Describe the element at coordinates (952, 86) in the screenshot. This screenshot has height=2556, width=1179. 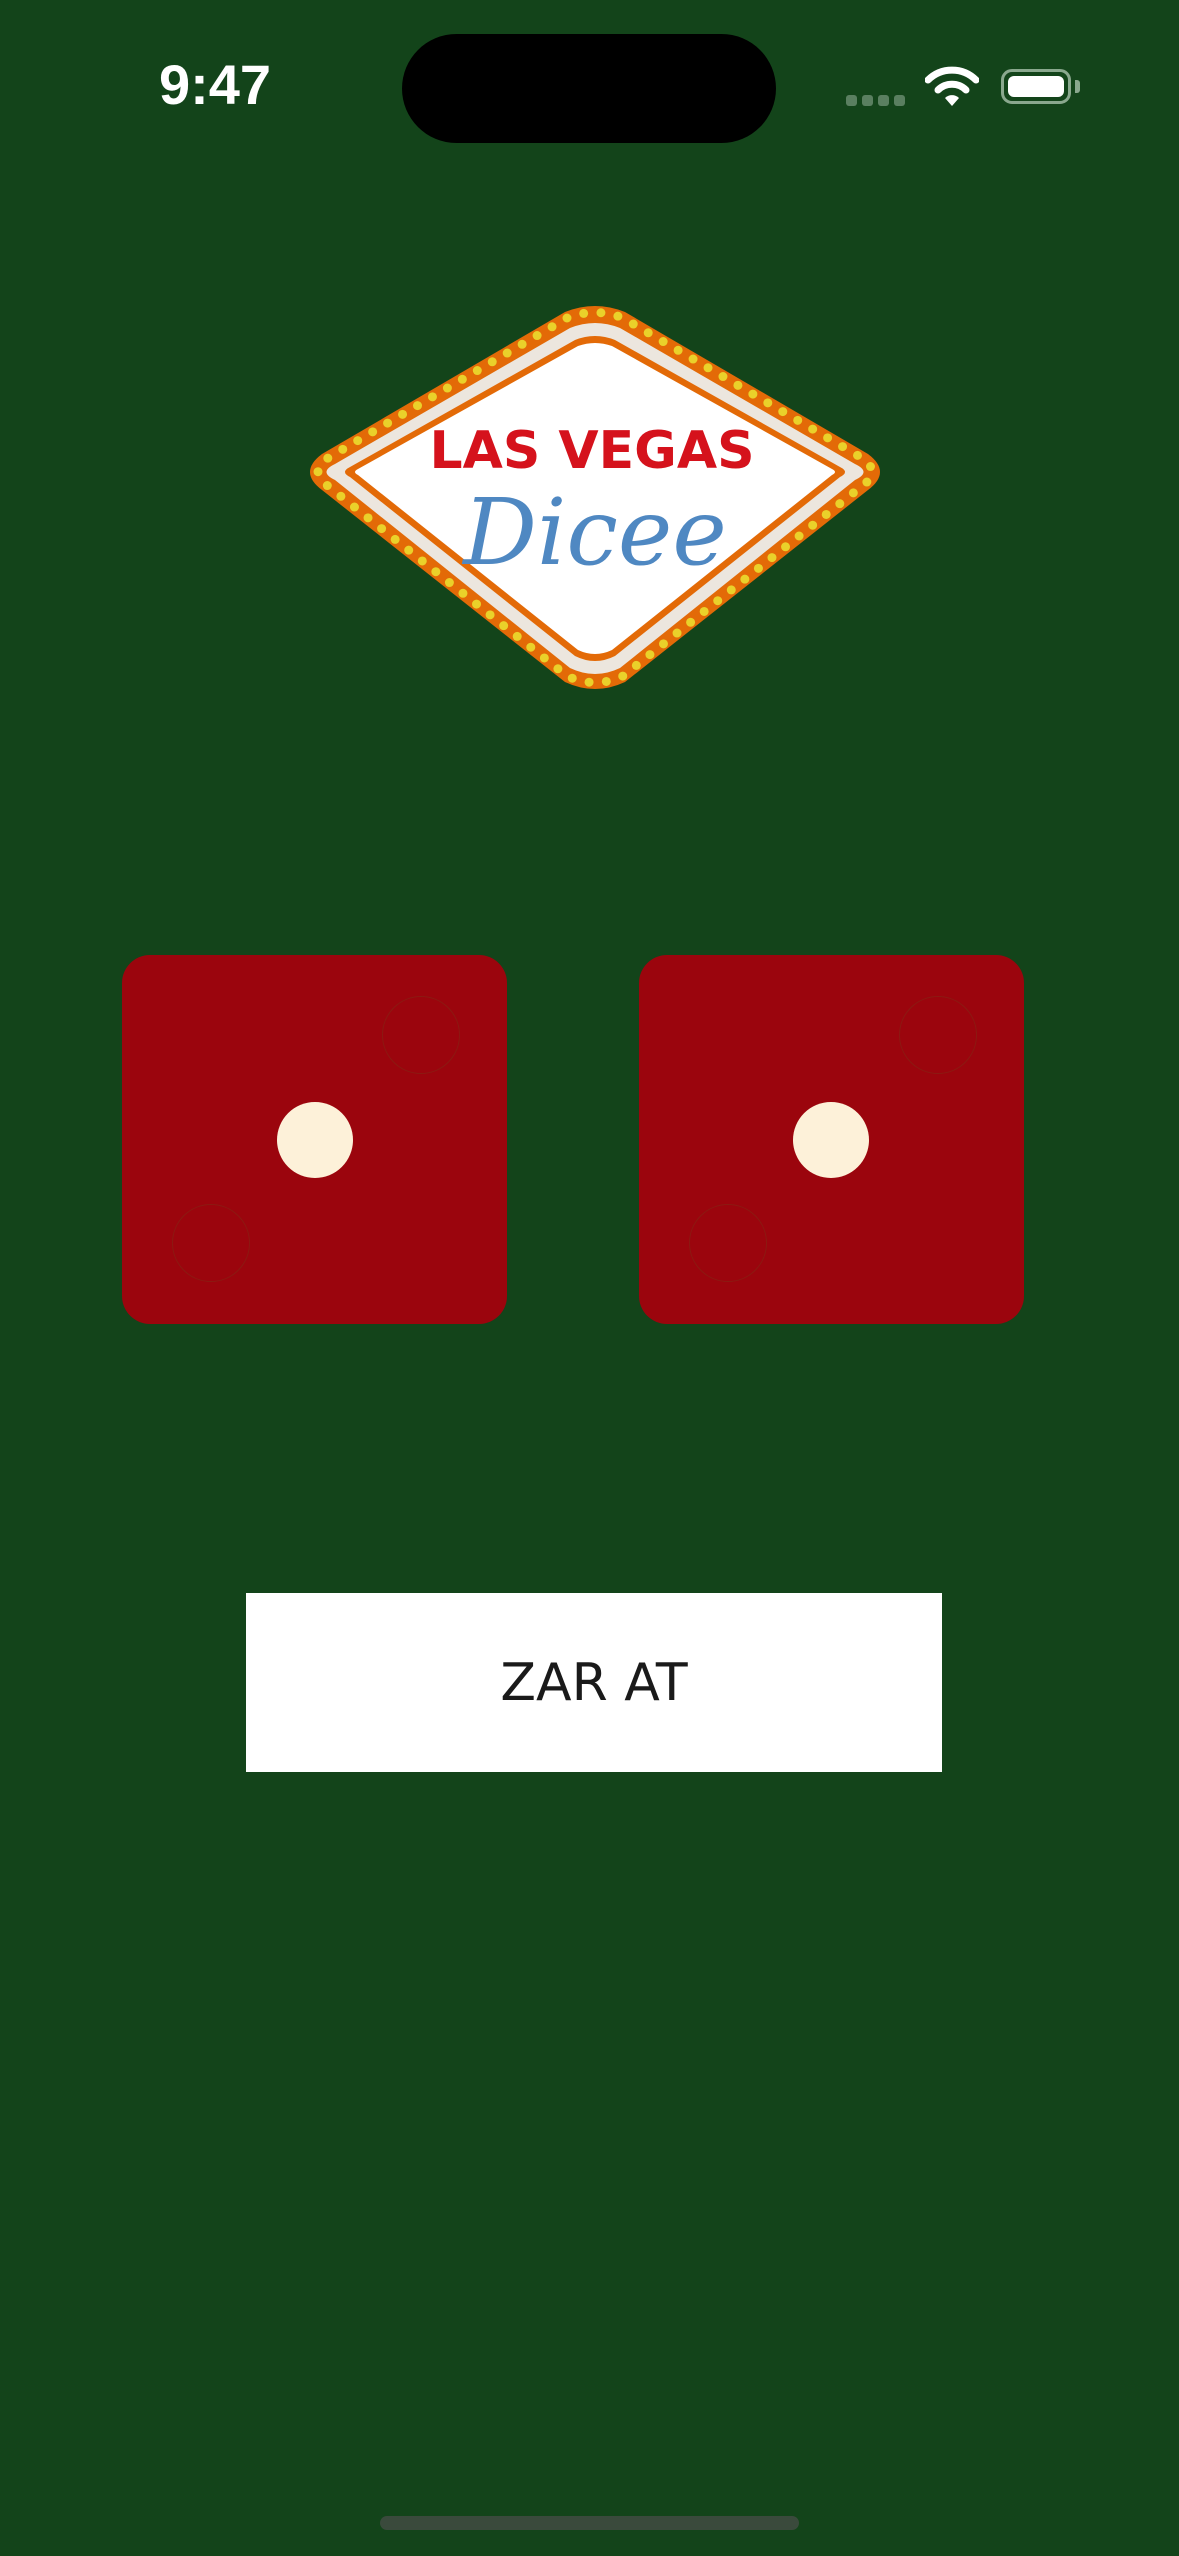
I see `wifi-icon` at that location.